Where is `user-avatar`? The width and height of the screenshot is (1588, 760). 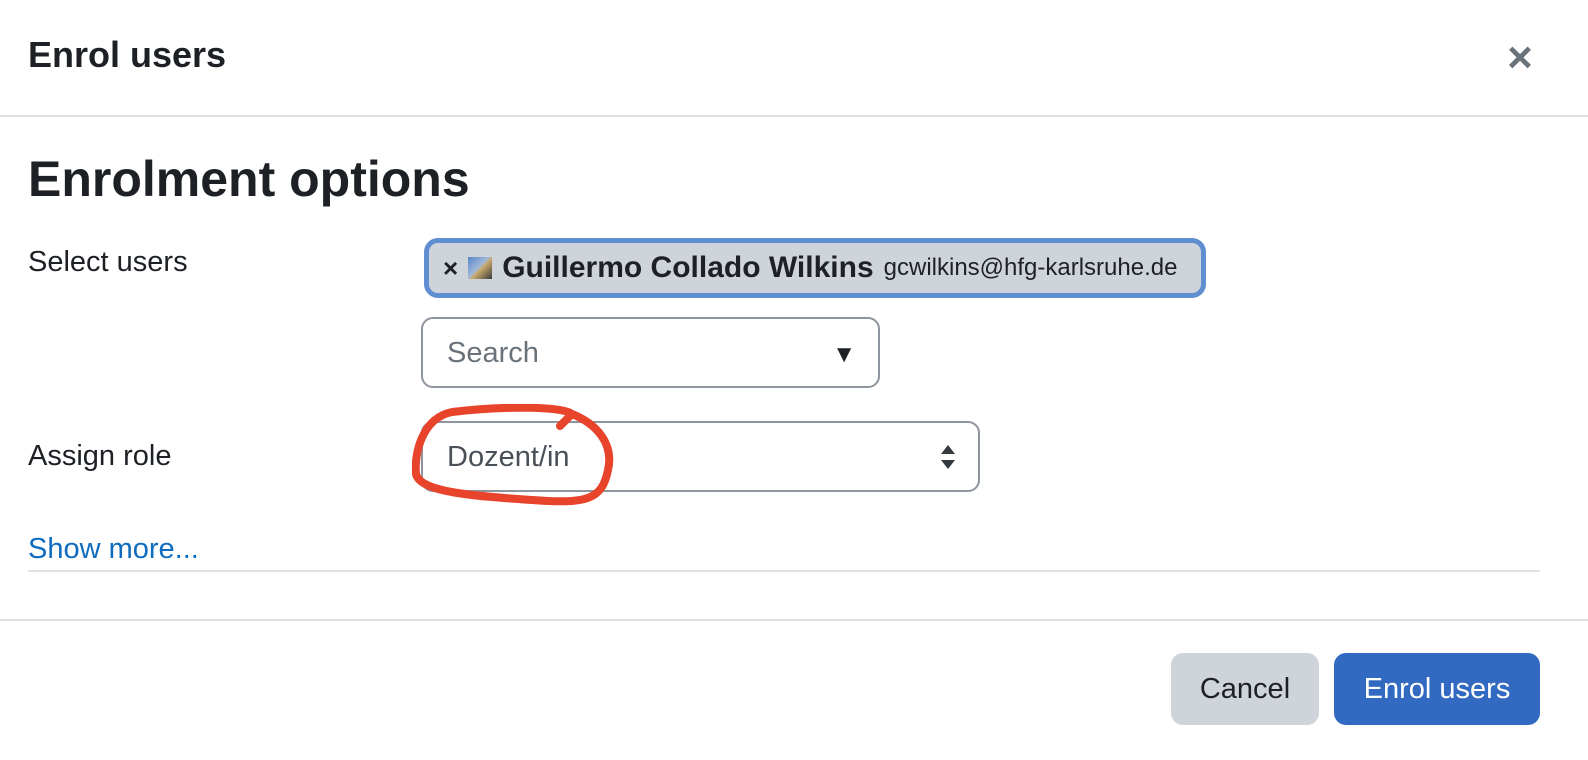
user-avatar is located at coordinates (480, 268).